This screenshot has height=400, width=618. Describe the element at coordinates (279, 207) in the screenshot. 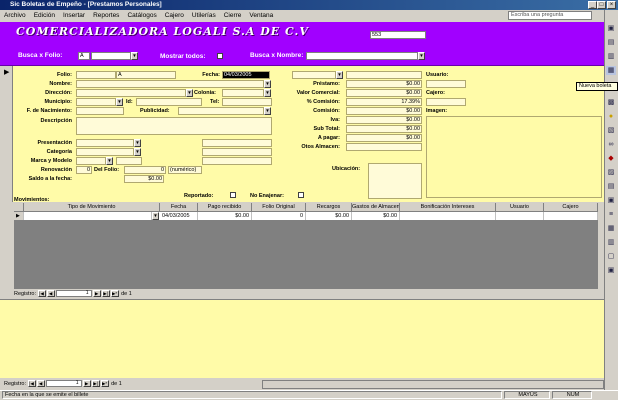

I see `grid-col-folio-original: Folio Original` at that location.